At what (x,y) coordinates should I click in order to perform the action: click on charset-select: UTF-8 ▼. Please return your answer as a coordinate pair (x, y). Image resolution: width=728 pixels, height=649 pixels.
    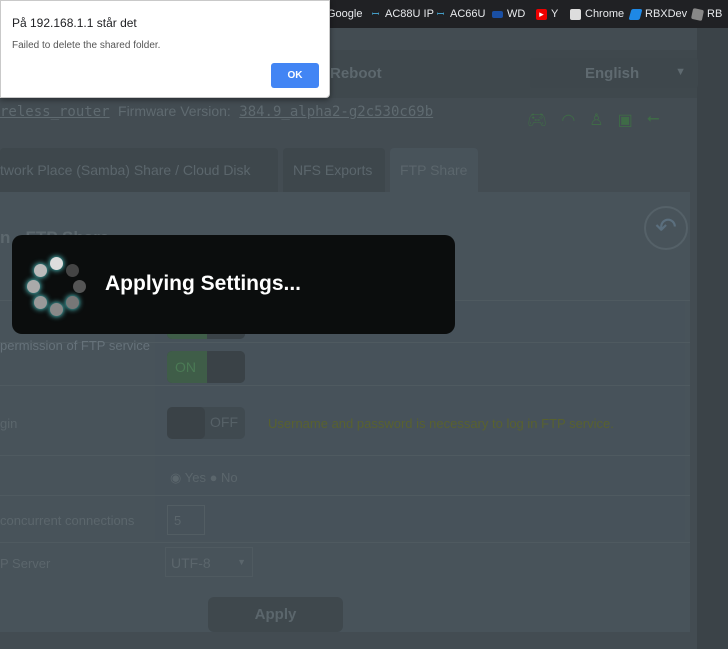
    Looking at the image, I should click on (209, 562).